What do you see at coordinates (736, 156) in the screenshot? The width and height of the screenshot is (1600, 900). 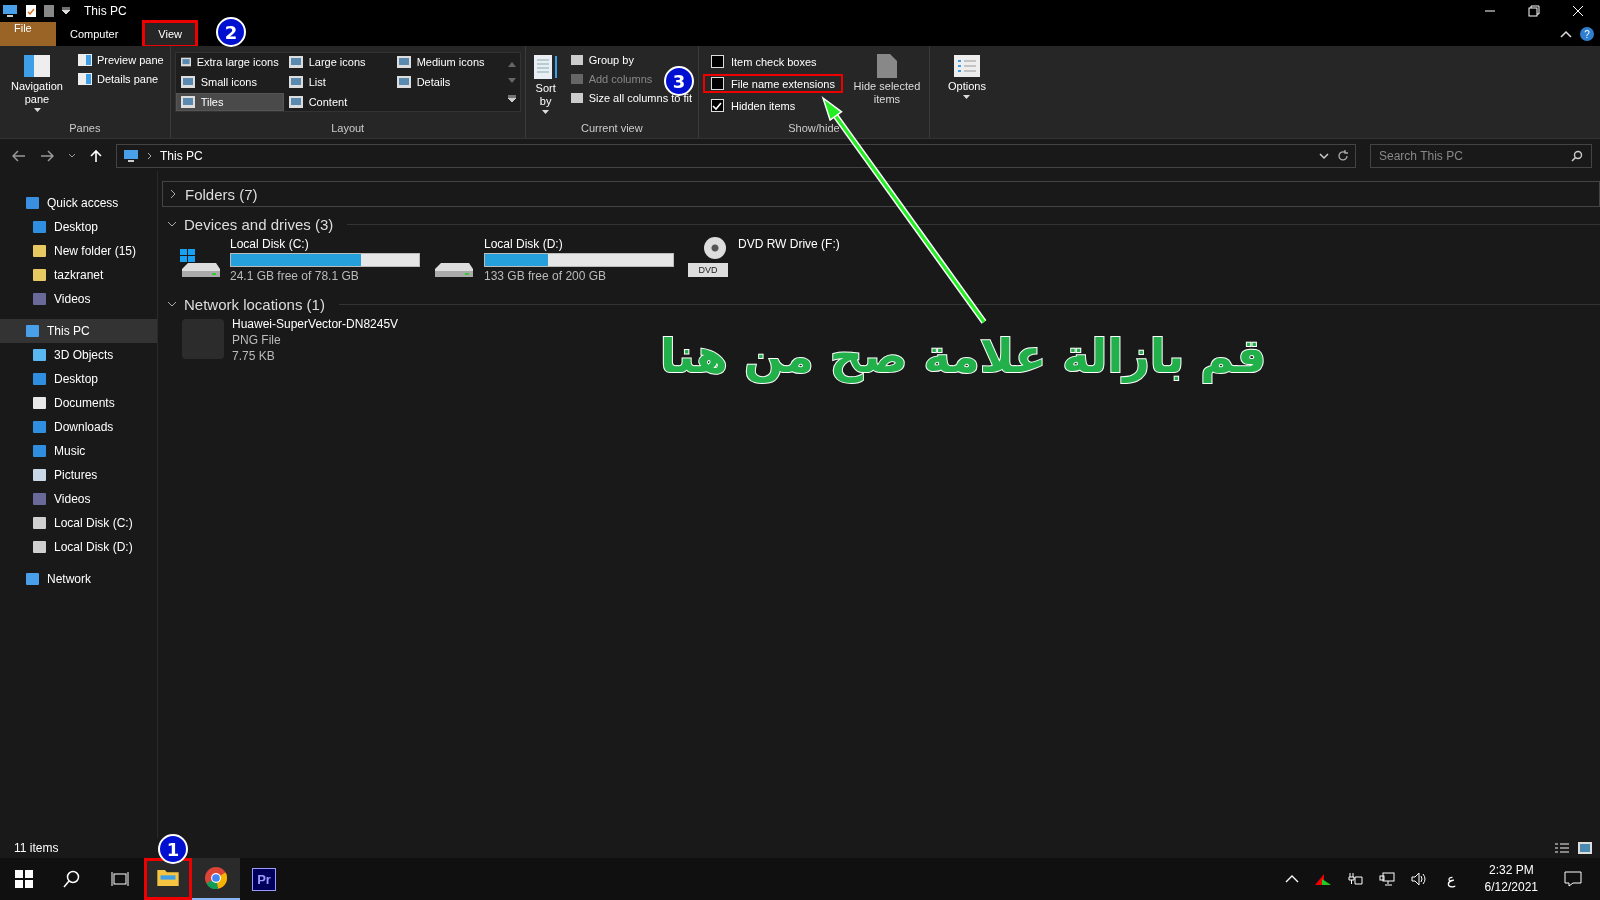 I see `address-bar: This PC` at bounding box center [736, 156].